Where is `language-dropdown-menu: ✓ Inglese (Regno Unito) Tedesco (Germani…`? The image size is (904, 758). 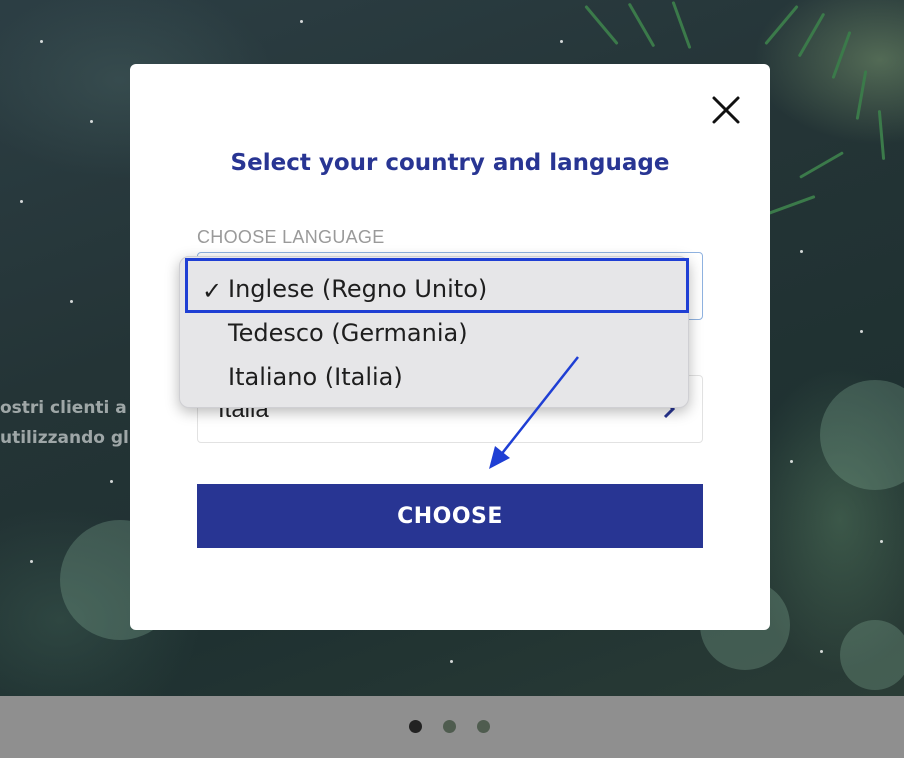
language-dropdown-menu: ✓ Inglese (Regno Unito) Tedesco (Germani… is located at coordinates (434, 332).